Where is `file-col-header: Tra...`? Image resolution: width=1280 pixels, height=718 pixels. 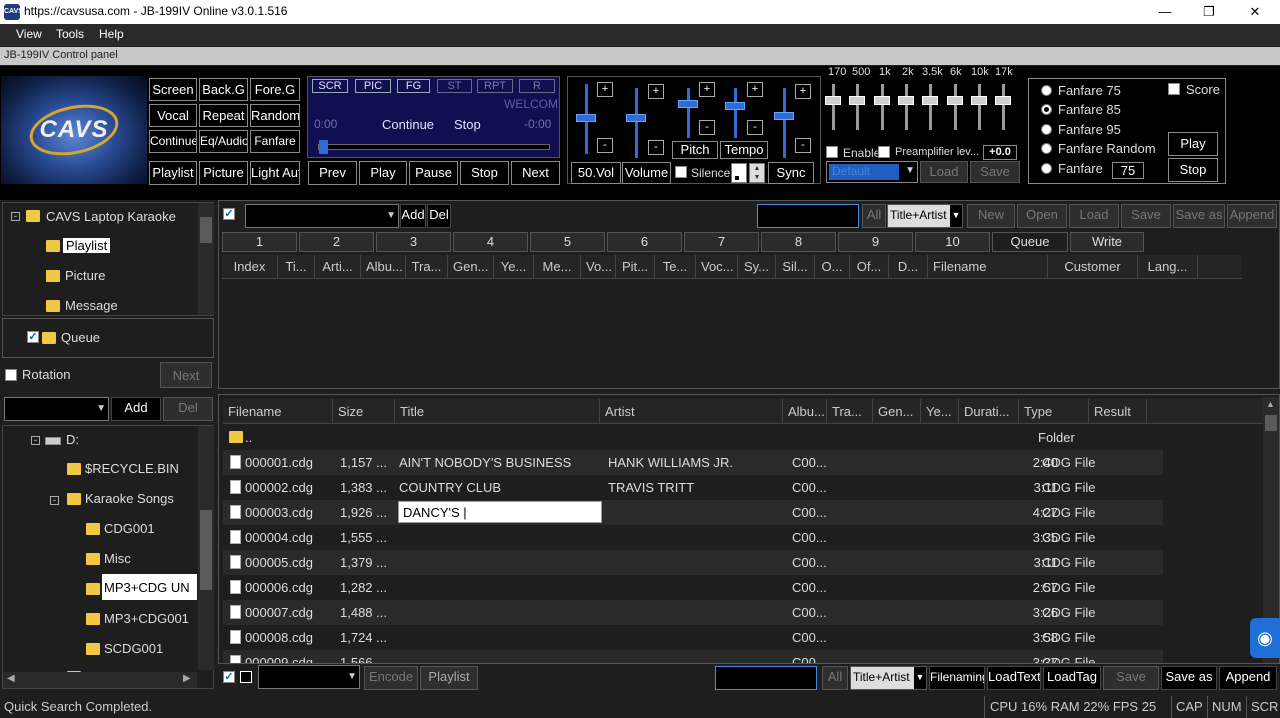
file-col-header: Tra... is located at coordinates (850, 411).